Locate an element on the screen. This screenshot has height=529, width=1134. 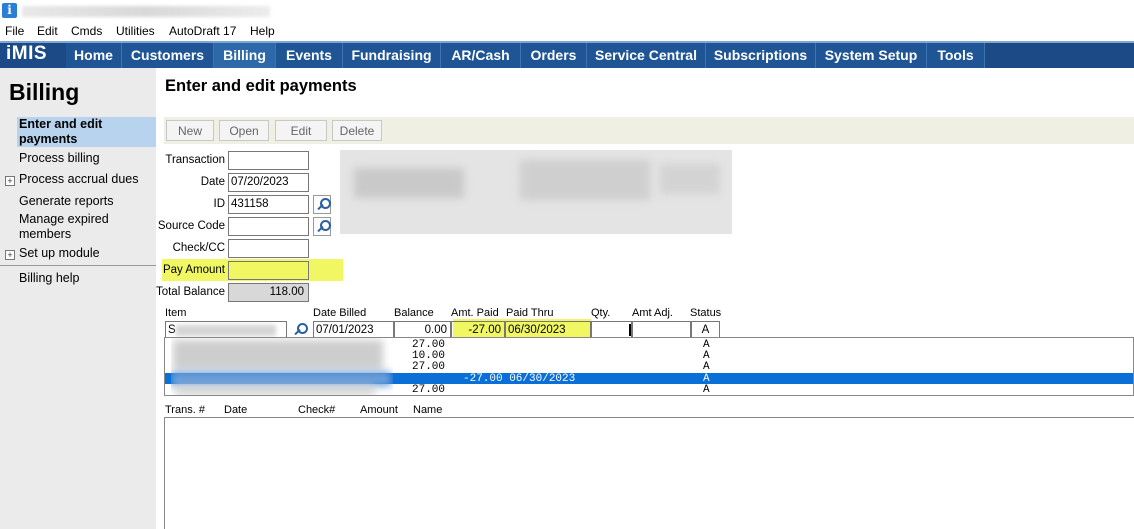
menu-utilities: Utilities is located at coordinates (135, 31).